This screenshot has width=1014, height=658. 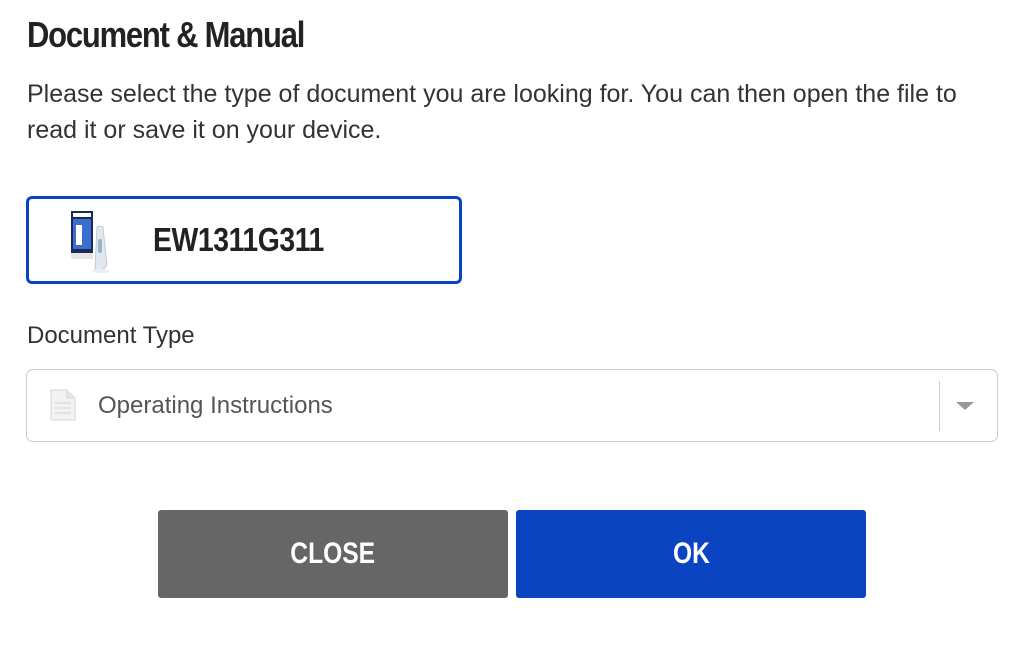 What do you see at coordinates (166, 34) in the screenshot?
I see `dialog-title: Document & Manual` at bounding box center [166, 34].